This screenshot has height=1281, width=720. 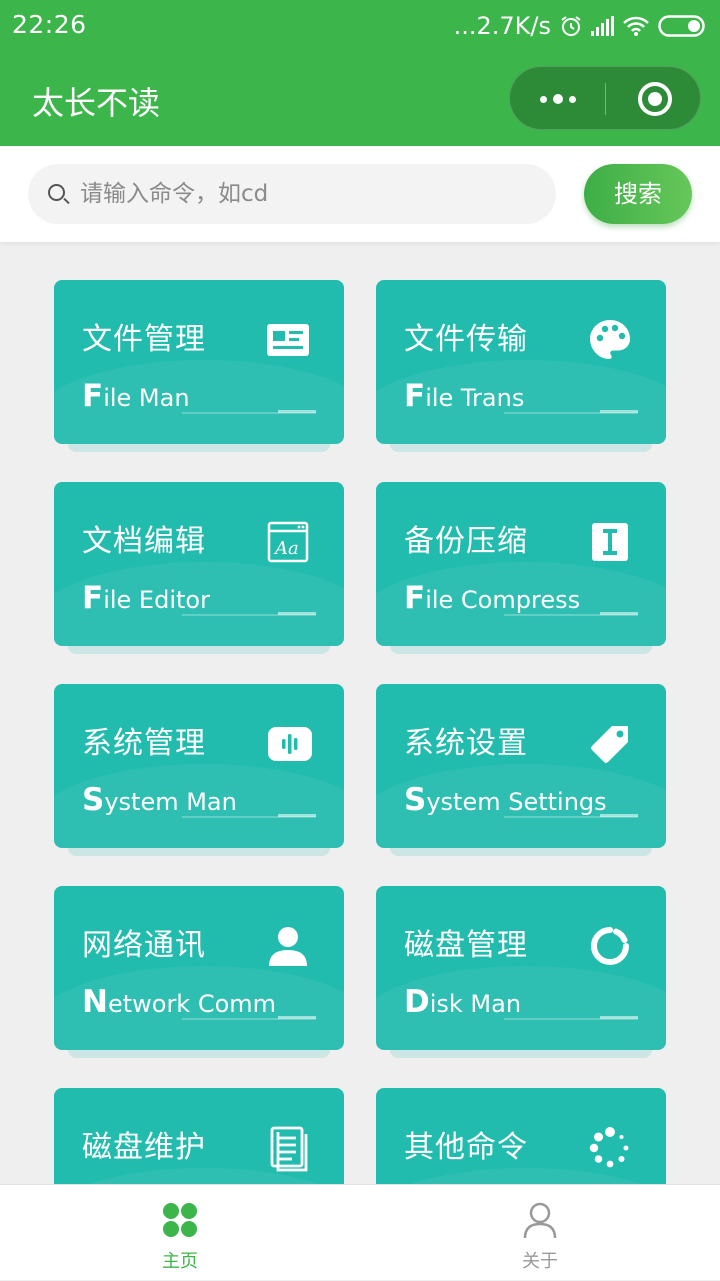 What do you see at coordinates (463, 1002) in the screenshot?
I see `card-subtitle: Disk Man` at bounding box center [463, 1002].